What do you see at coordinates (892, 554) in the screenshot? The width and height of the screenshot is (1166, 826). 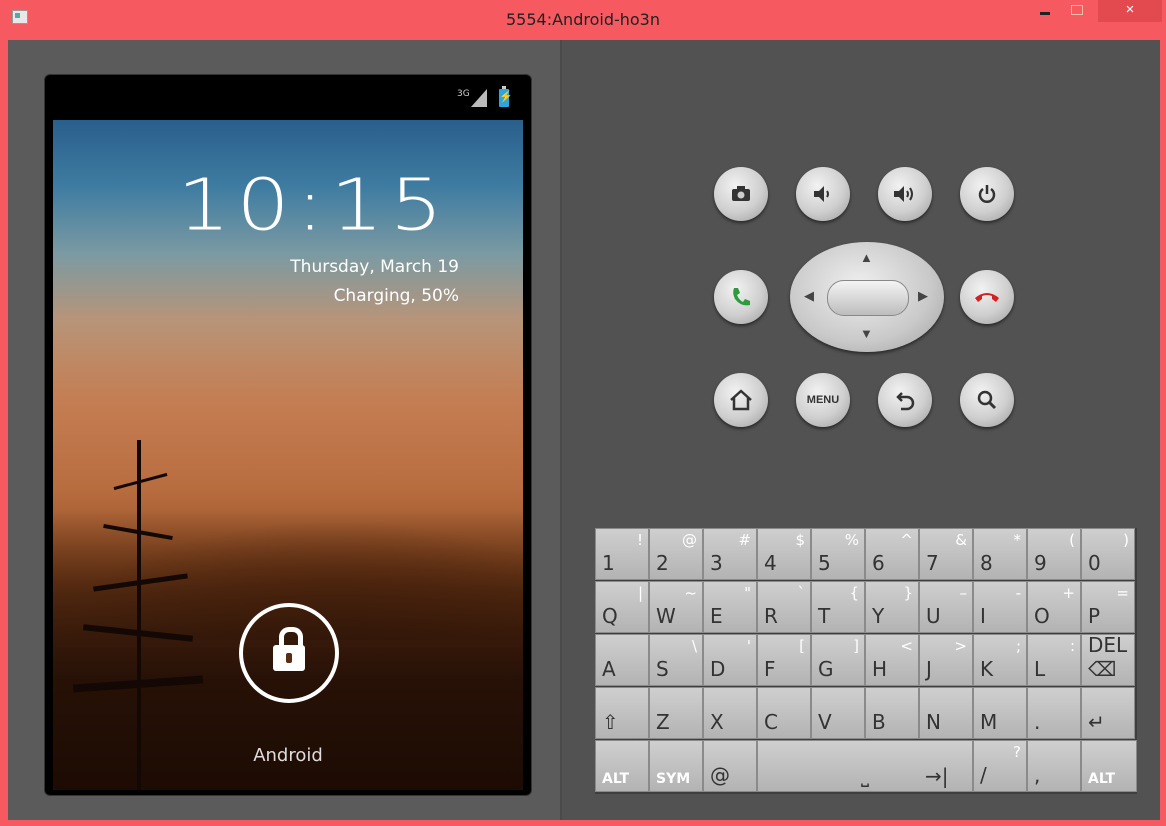 I see `key-1-6: 6 ^` at bounding box center [892, 554].